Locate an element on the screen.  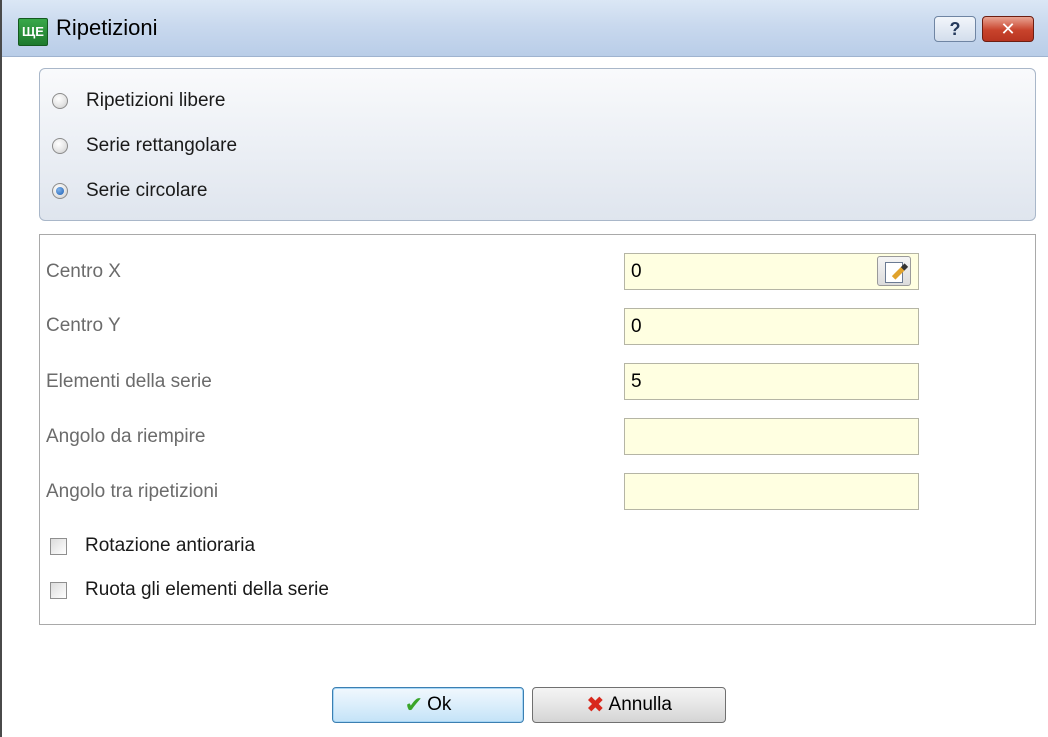
checkmark-icon: ✔ is located at coordinates (414, 704).